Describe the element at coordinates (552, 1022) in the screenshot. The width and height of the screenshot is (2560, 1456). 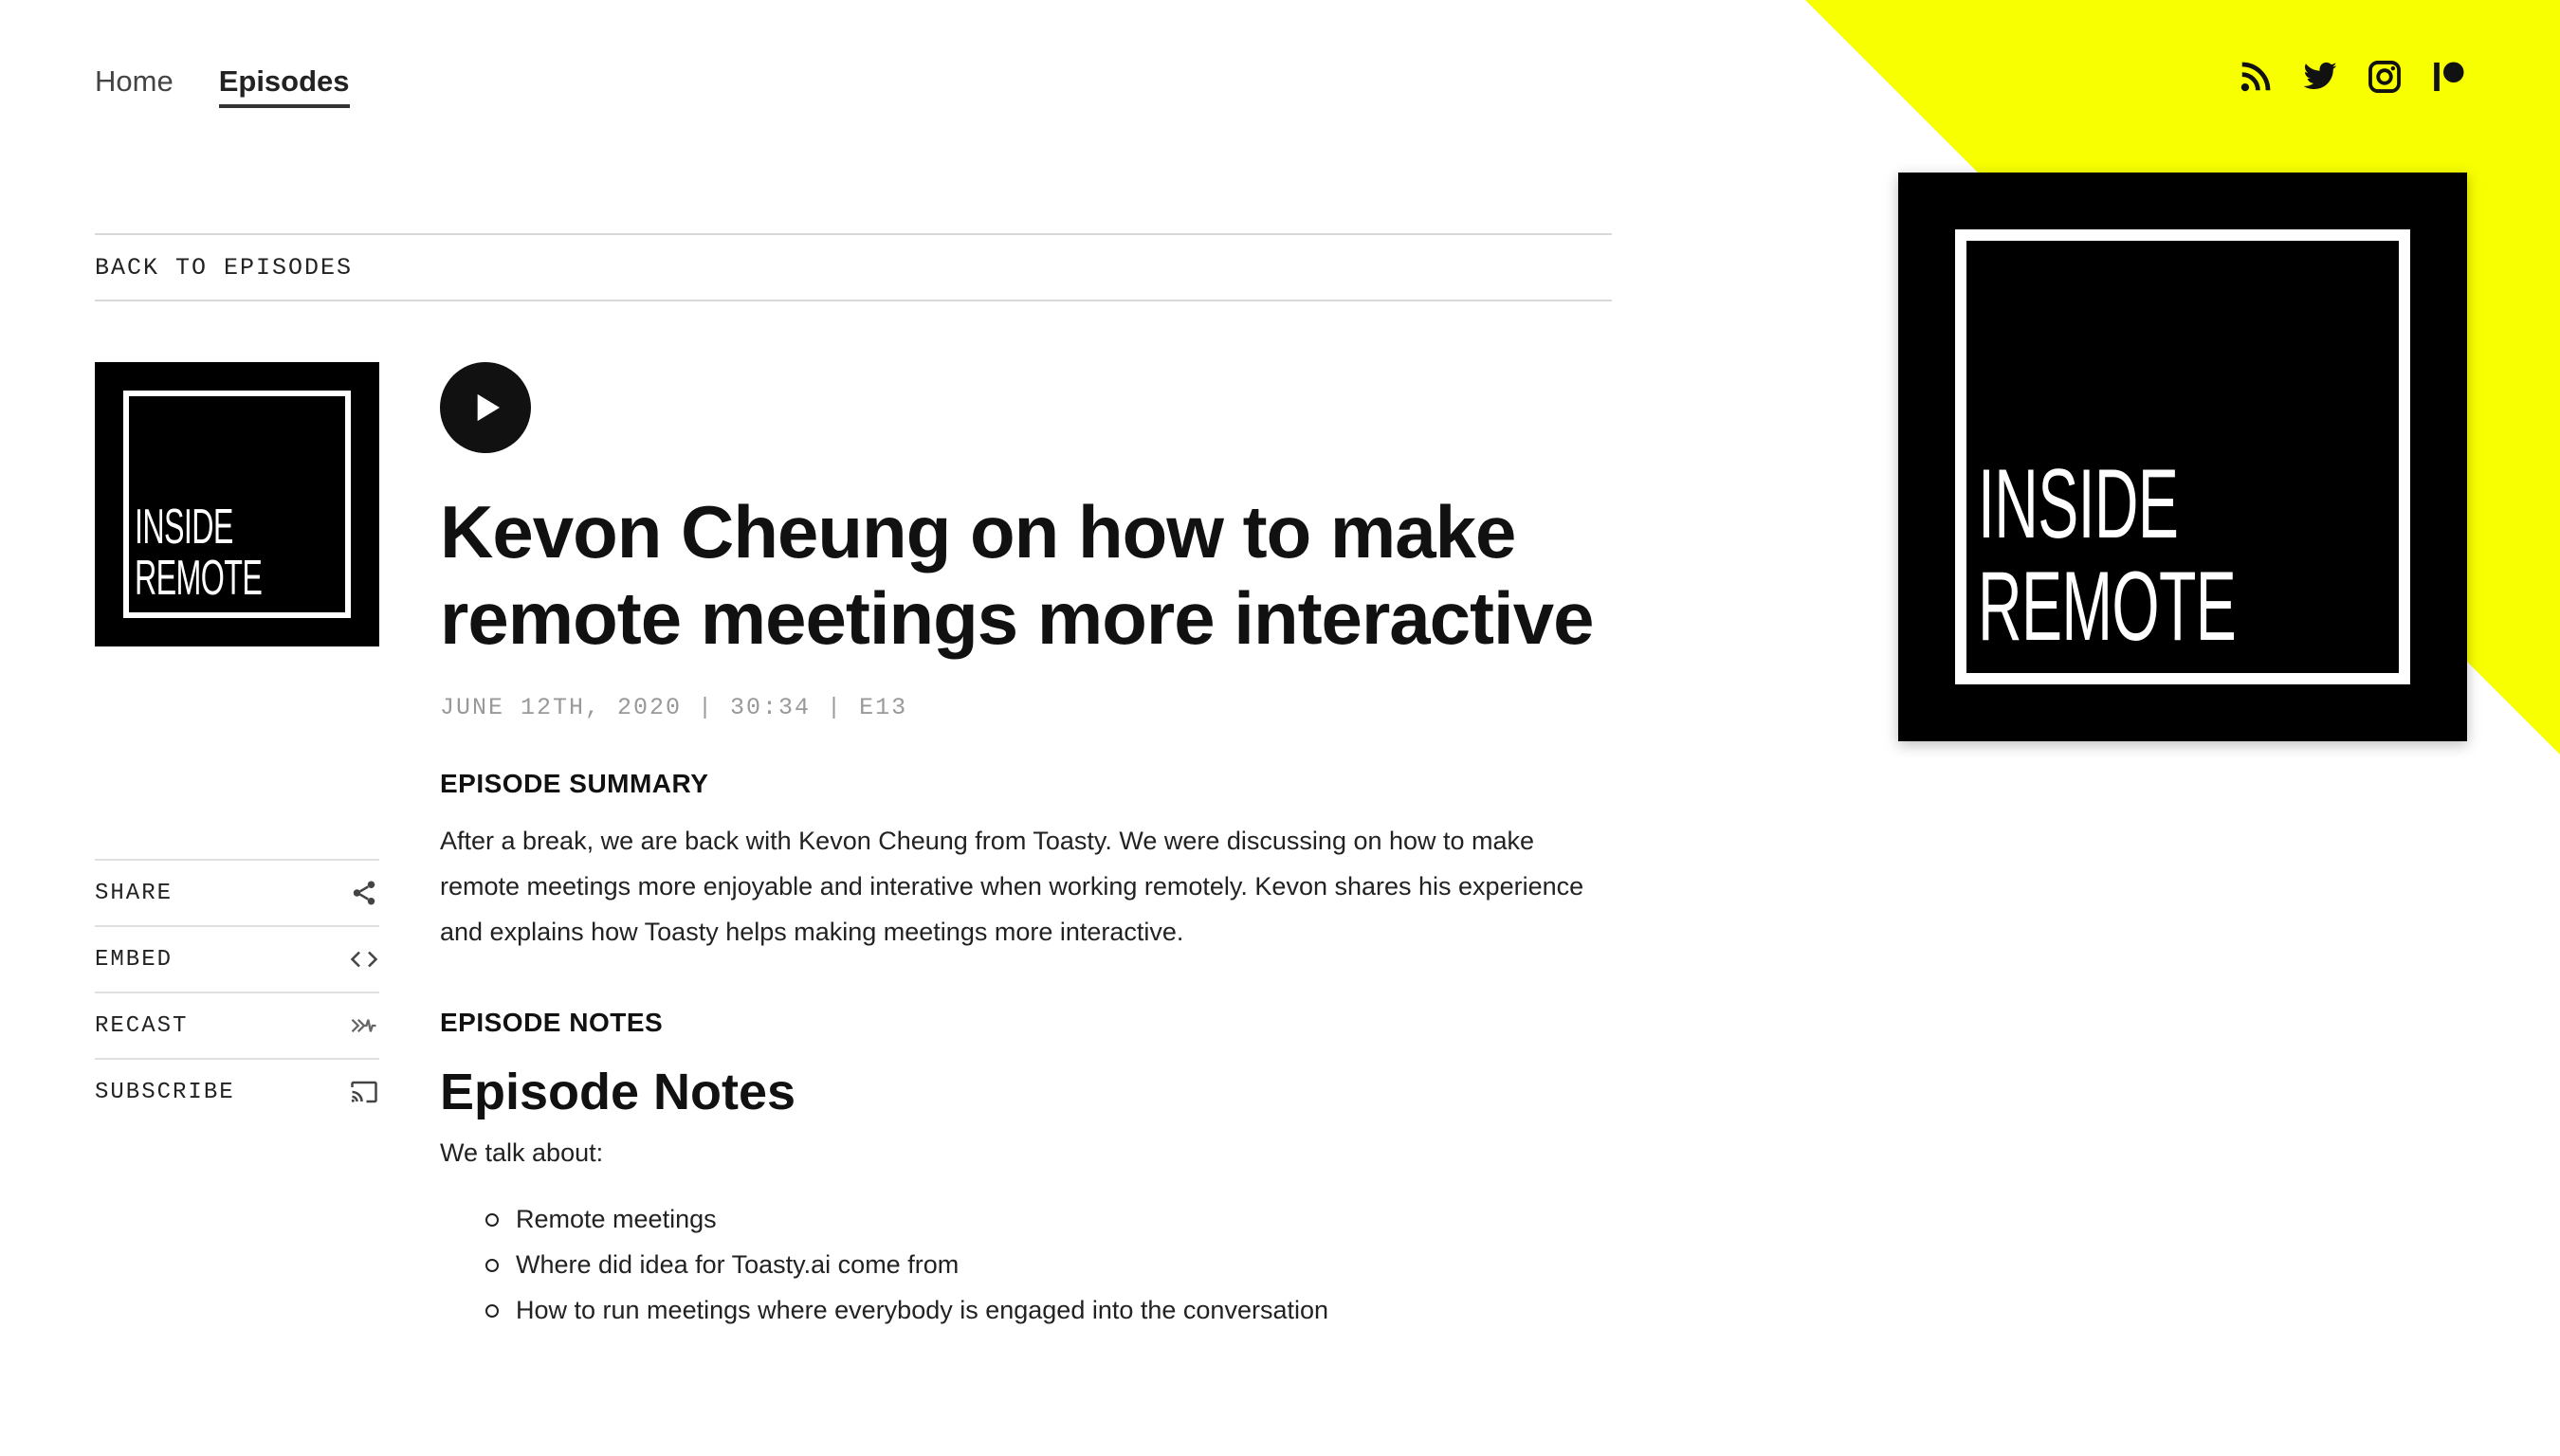
I see `notes-heading: EPISODE NOTES` at that location.